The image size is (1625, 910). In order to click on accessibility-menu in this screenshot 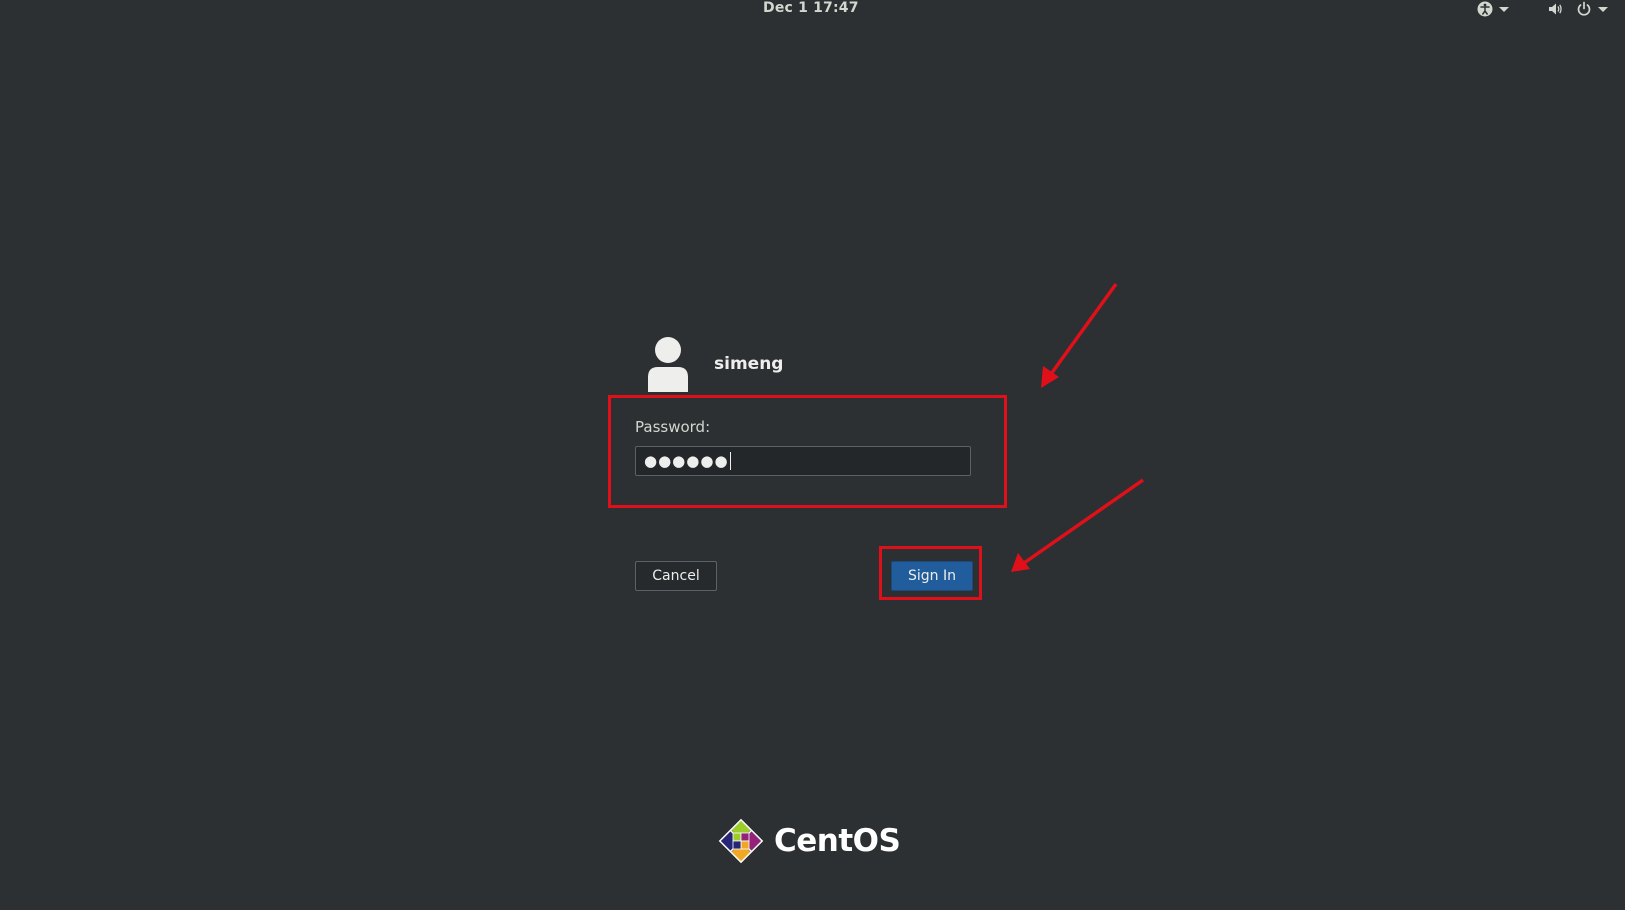, I will do `click(1493, 9)`.